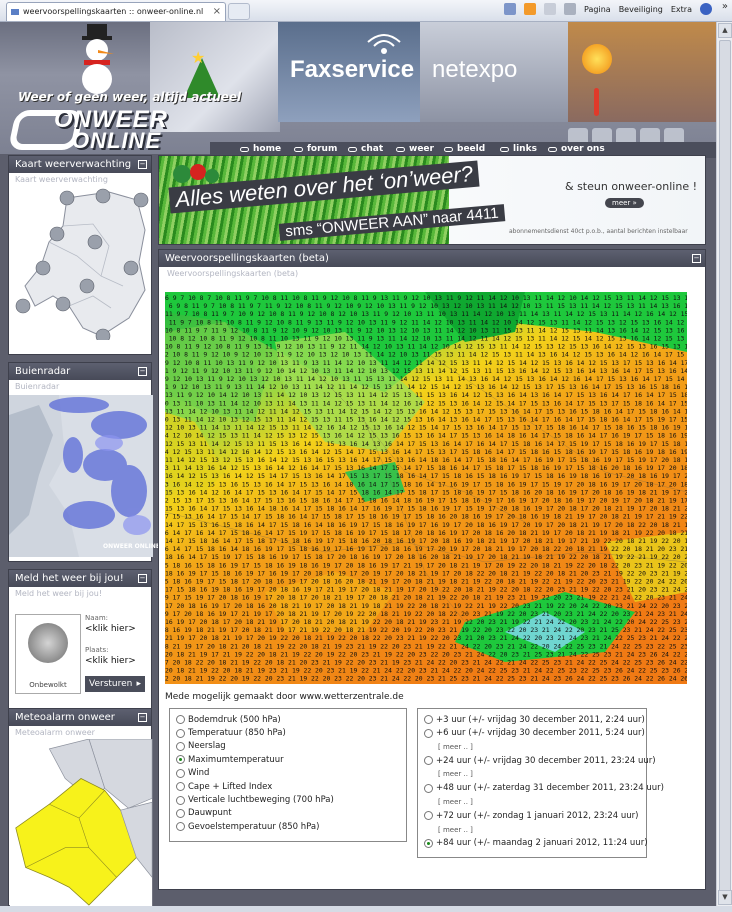  What do you see at coordinates (681, 9) in the screenshot?
I see `command-extra: Extra` at bounding box center [681, 9].